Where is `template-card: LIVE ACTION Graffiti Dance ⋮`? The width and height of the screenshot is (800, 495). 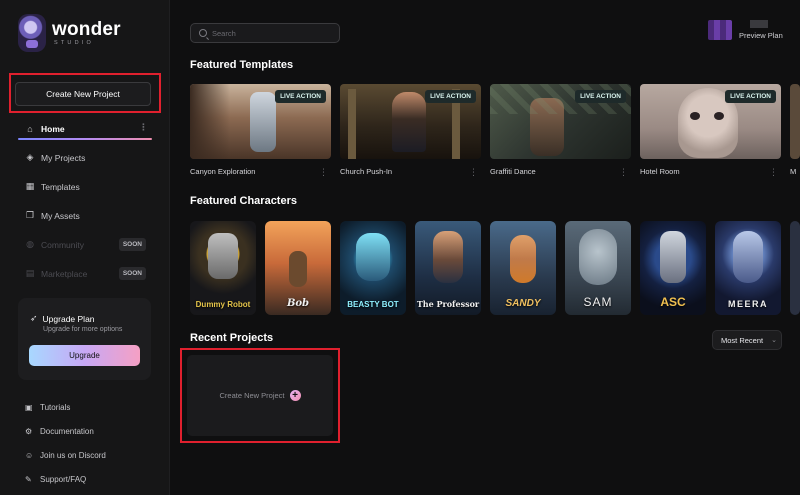
template-card: LIVE ACTION Graffiti Dance ⋮ is located at coordinates (560, 131).